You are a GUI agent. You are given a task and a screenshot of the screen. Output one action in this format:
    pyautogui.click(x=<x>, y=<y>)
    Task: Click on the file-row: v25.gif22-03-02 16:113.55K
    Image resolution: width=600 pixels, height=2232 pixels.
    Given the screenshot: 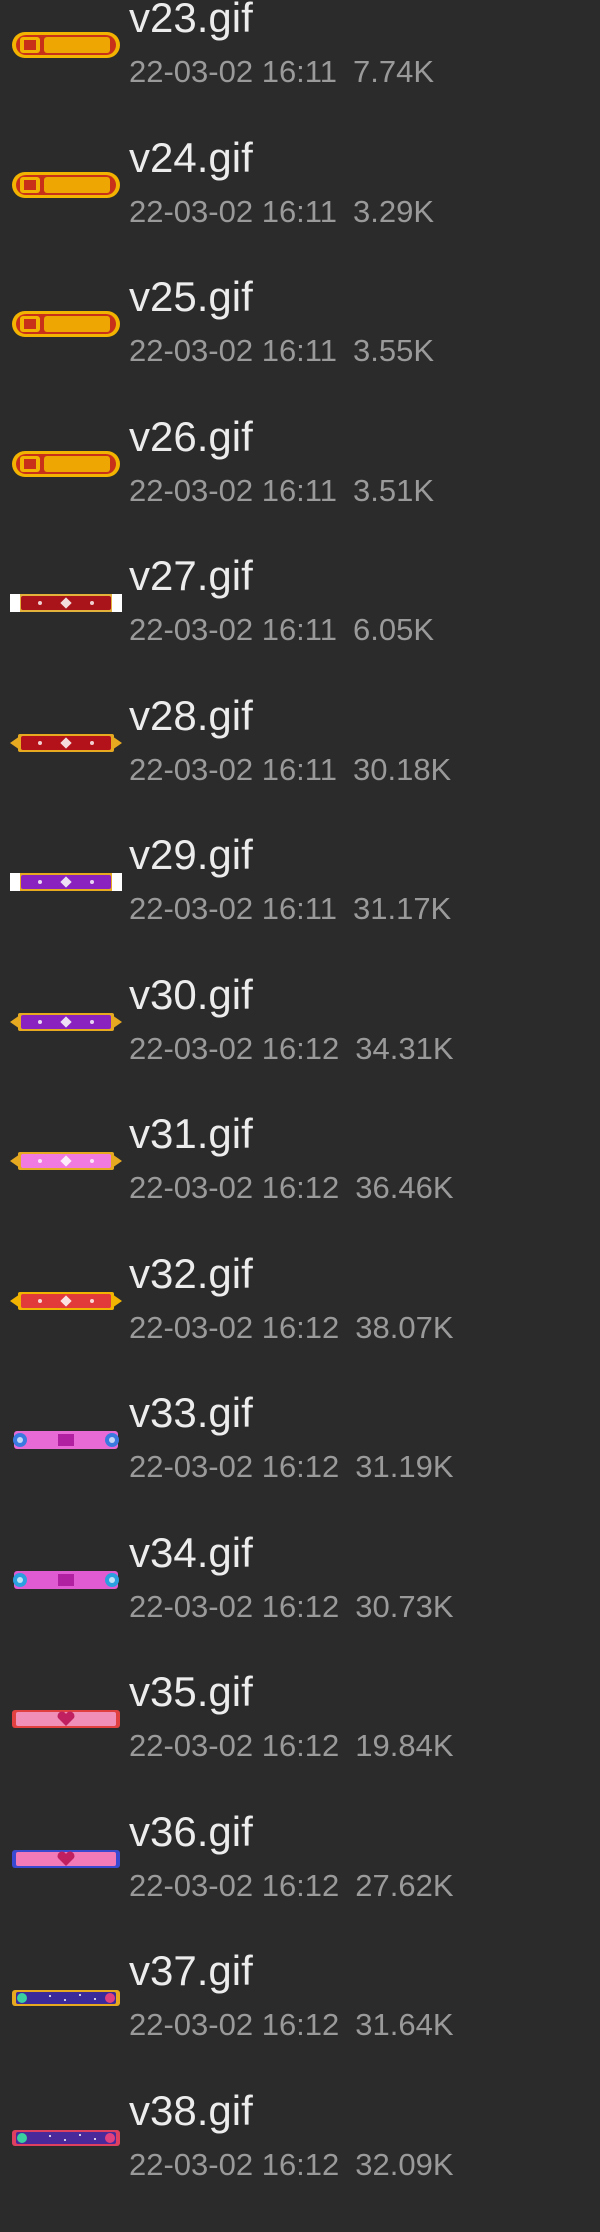 What is the action you would take?
    pyautogui.click(x=300, y=349)
    